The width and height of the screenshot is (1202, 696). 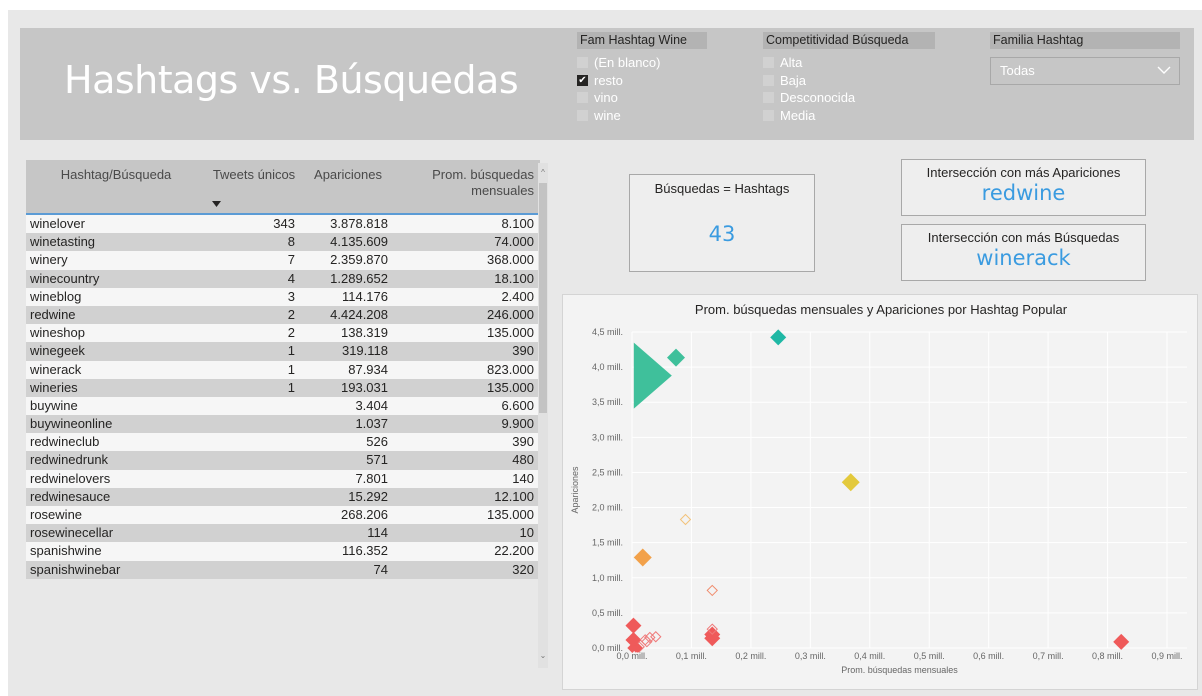 What do you see at coordinates (377, 442) in the screenshot?
I see `cell-apariciones: 526` at bounding box center [377, 442].